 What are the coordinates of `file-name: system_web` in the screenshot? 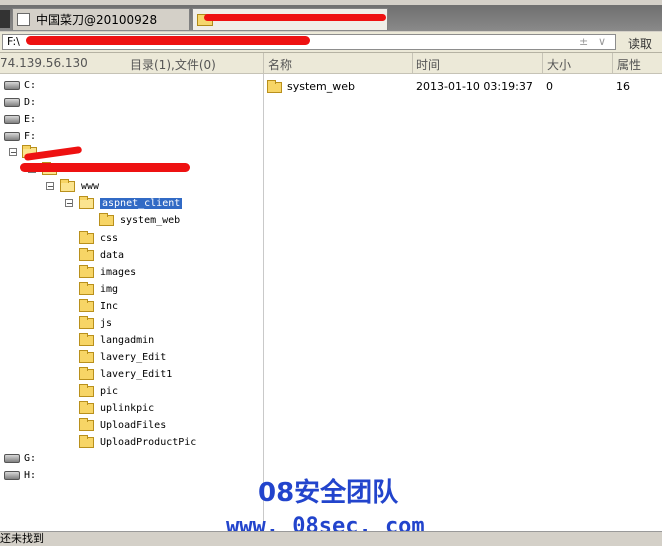 It's located at (321, 86).